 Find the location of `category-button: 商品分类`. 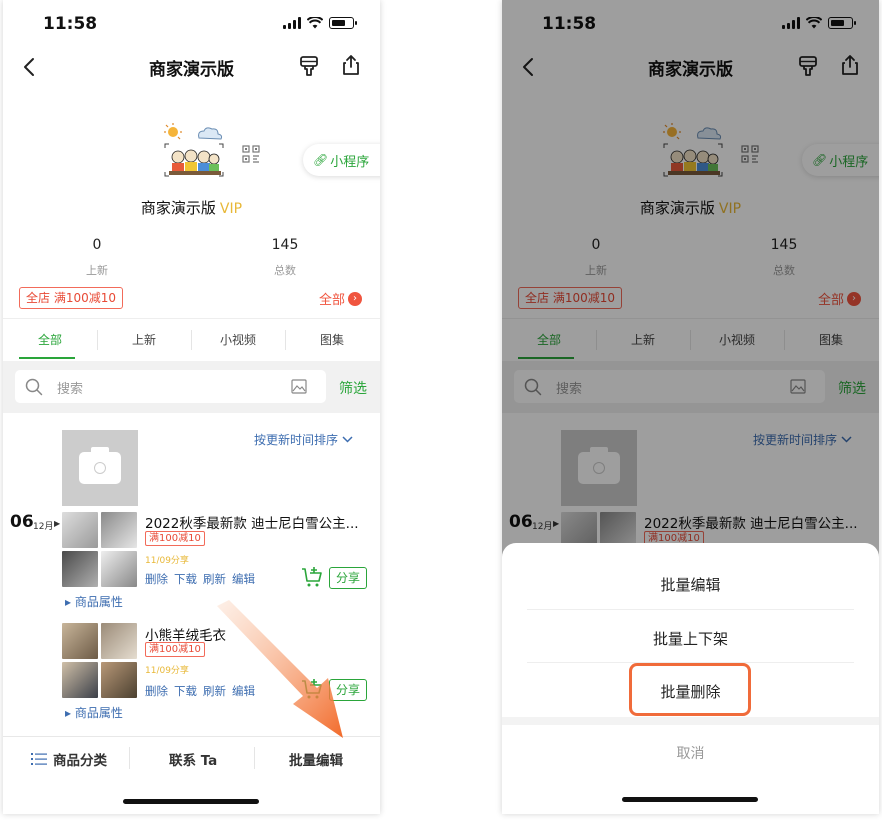

category-button: 商品分类 is located at coordinates (69, 759).